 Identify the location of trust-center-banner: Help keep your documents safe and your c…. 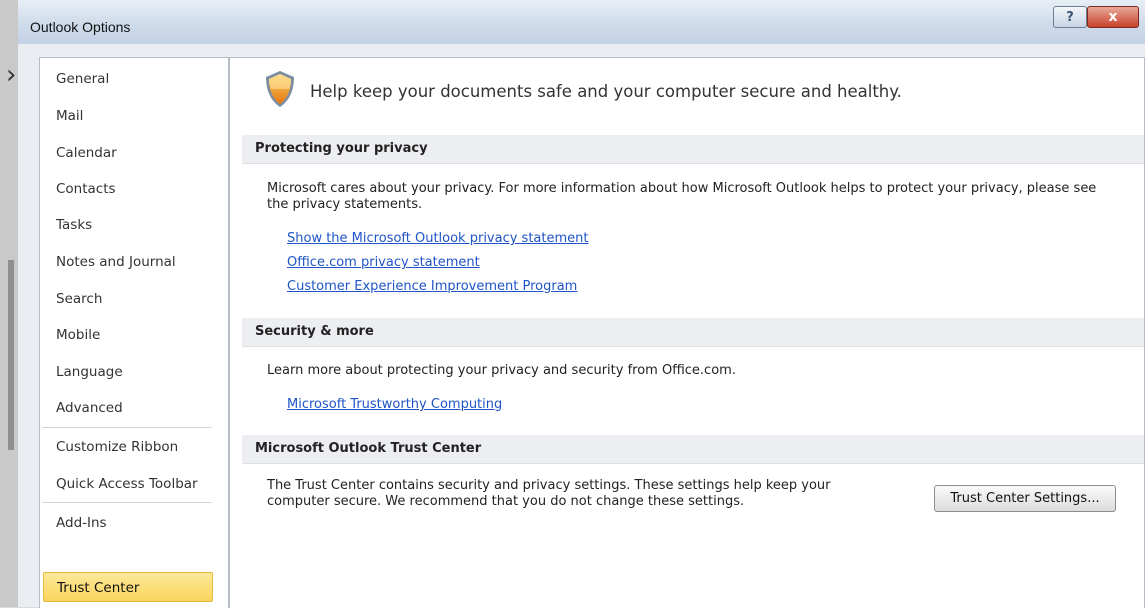
(606, 91).